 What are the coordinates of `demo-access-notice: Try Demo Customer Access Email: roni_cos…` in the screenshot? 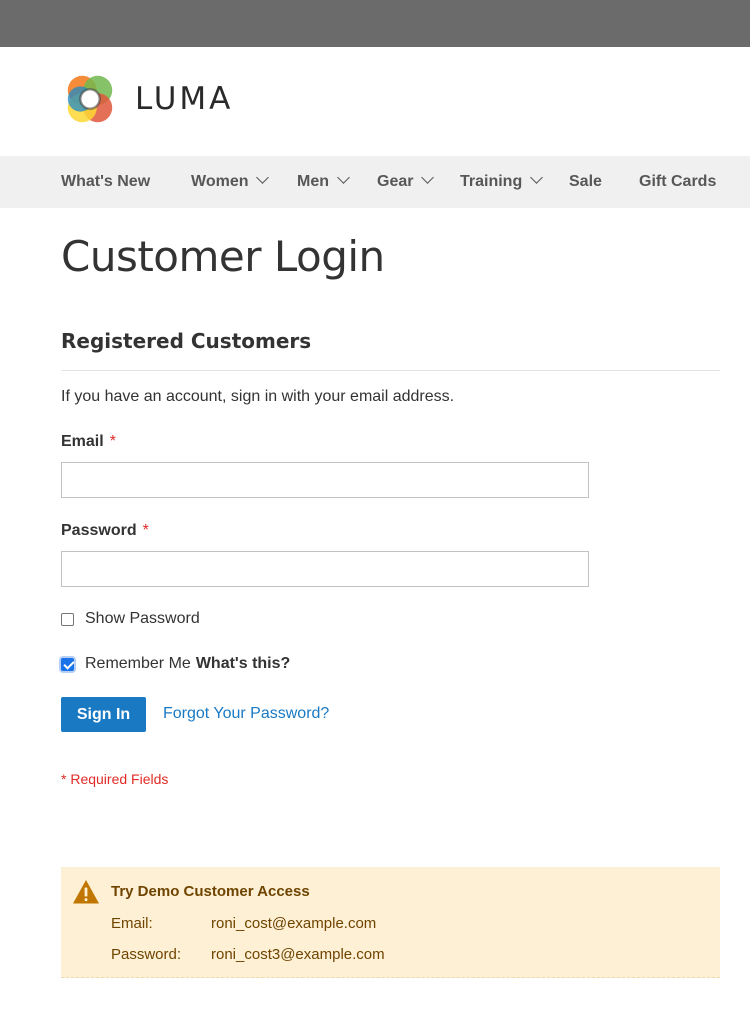 It's located at (390, 922).